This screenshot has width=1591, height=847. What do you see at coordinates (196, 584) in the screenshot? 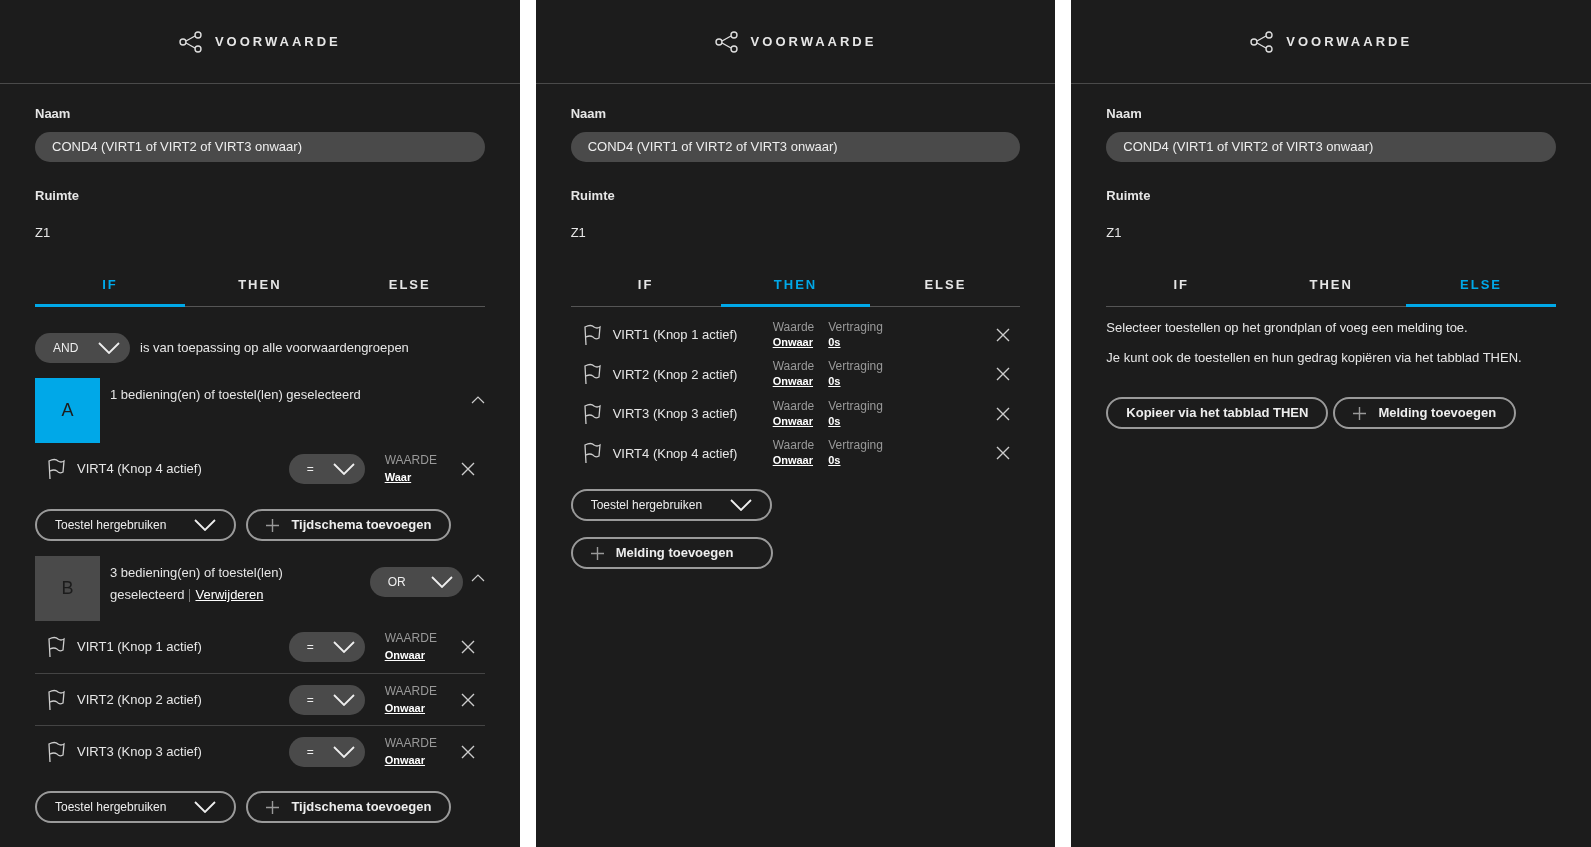
I see `group-summary: 3 bediening(en) of toestel(len) geselecteerd Verwijderen` at bounding box center [196, 584].